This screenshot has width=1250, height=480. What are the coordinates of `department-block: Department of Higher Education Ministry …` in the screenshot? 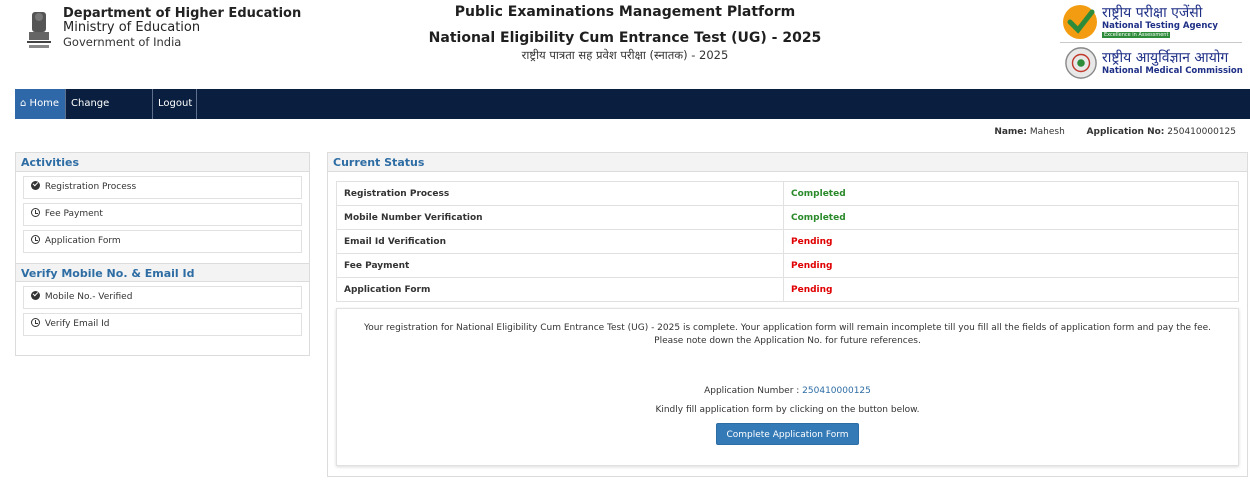 It's located at (182, 28).